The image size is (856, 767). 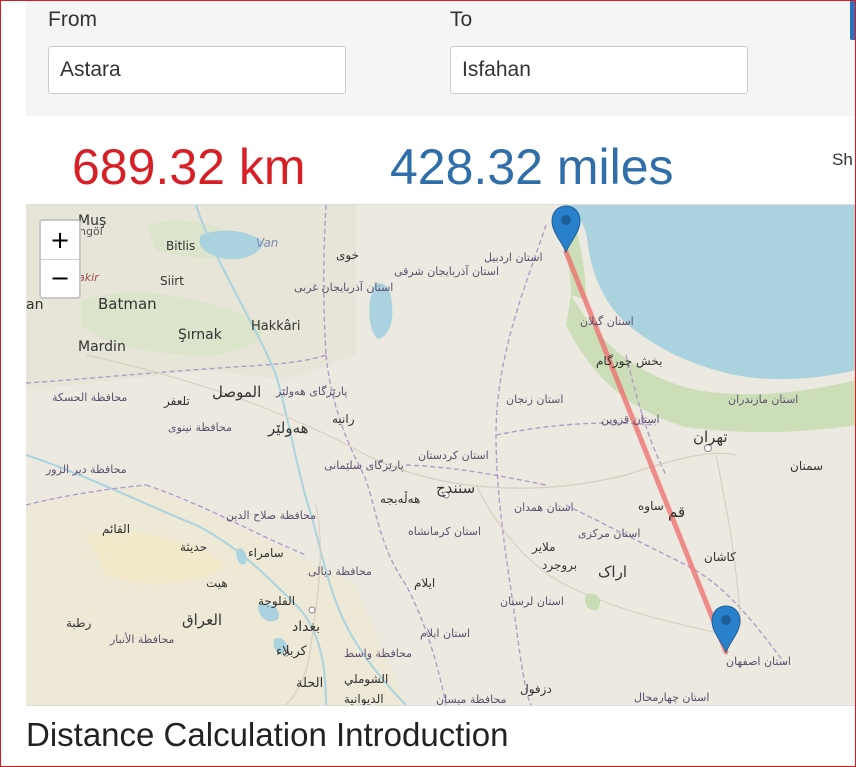 I want to click on label-hillah: الحلة, so click(x=309, y=683).